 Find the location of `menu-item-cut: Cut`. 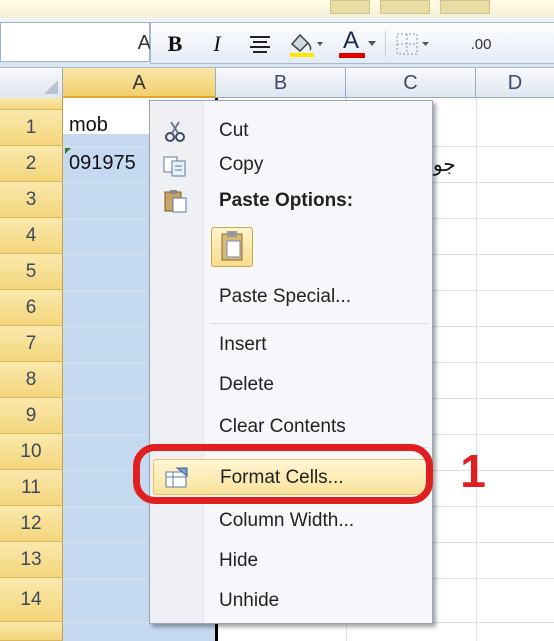

menu-item-cut: Cut is located at coordinates (291, 131).